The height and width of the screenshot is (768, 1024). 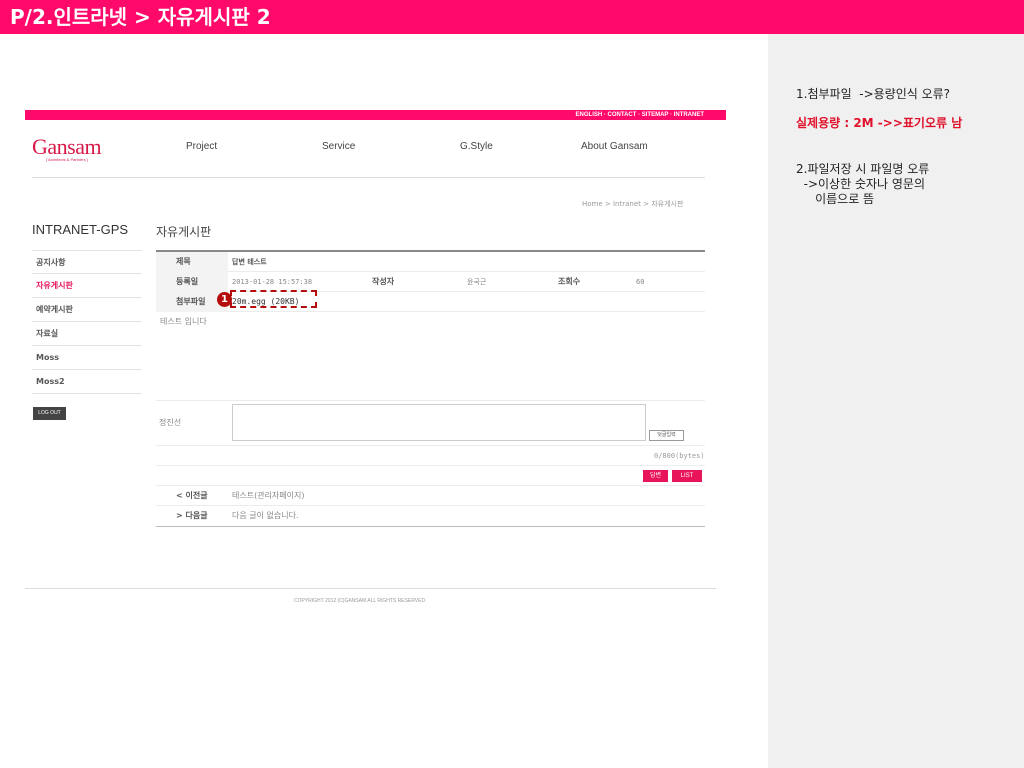 I want to click on gnb-project: Project, so click(x=201, y=146).